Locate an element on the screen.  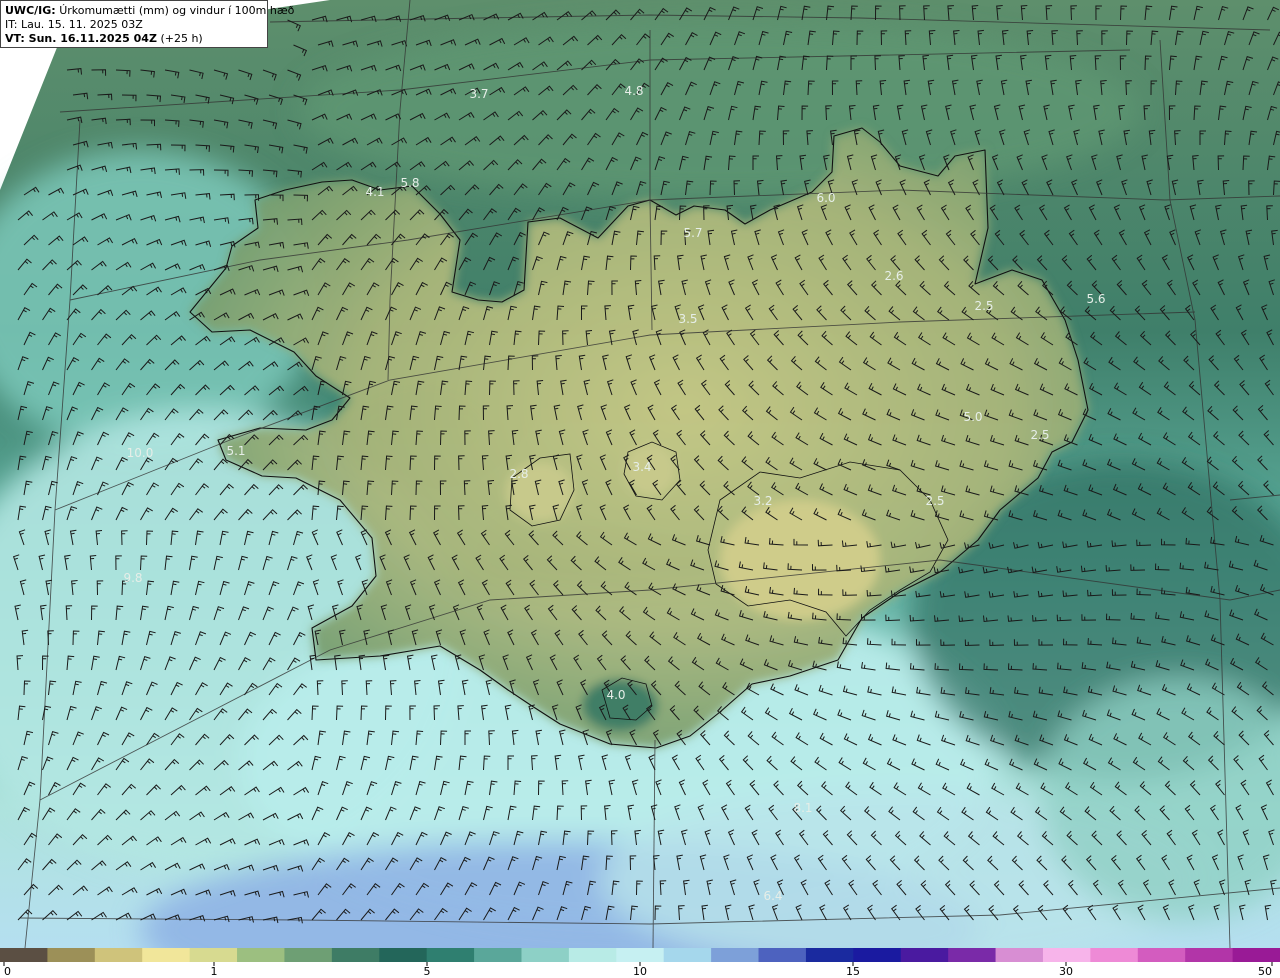
colorbar-tick-label: 30 is located at coordinates (1066, 971).